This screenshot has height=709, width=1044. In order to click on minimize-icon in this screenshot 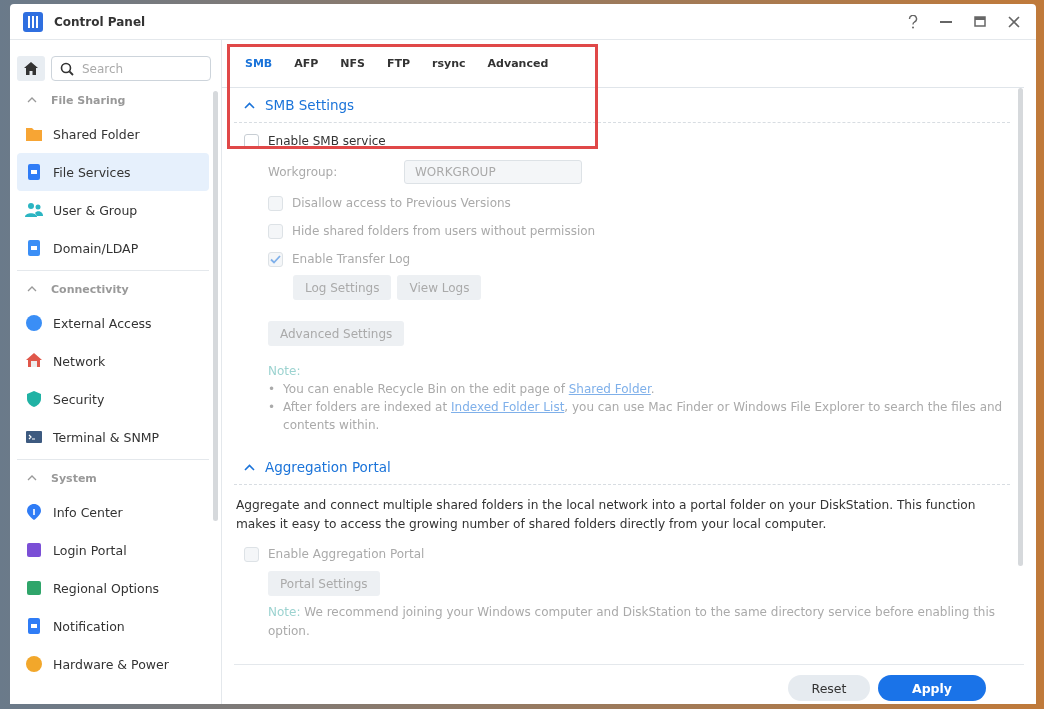, I will do `click(946, 21)`.